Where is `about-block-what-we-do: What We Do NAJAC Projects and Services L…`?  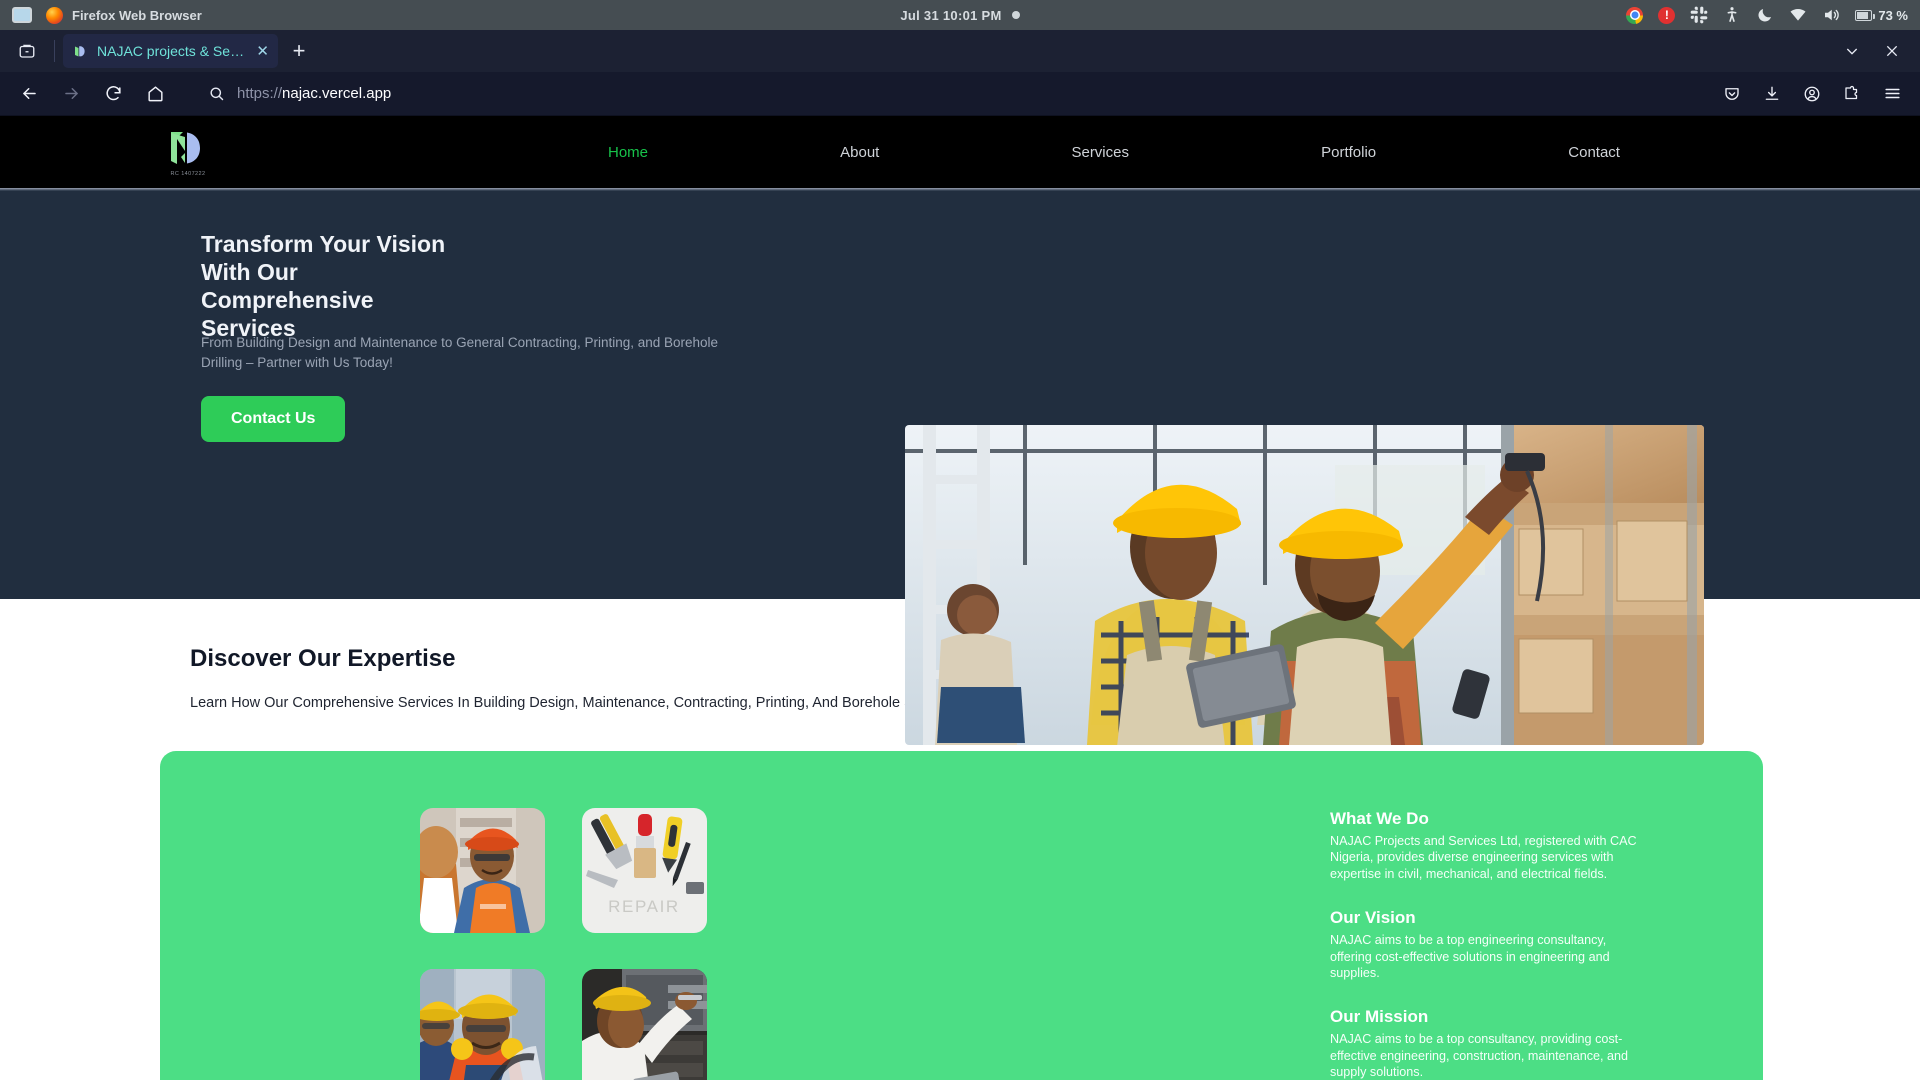 about-block-what-we-do: What We Do NAJAC Projects and Services L… is located at coordinates (1490, 845).